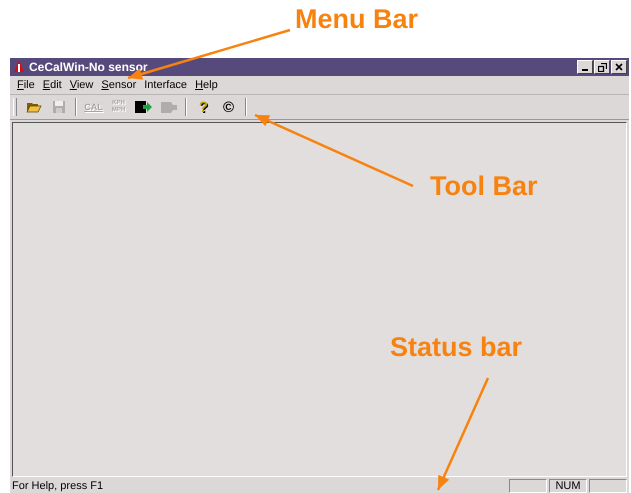 This screenshot has width=631, height=493. Describe the element at coordinates (585, 67) in the screenshot. I see `minimize-button` at that location.